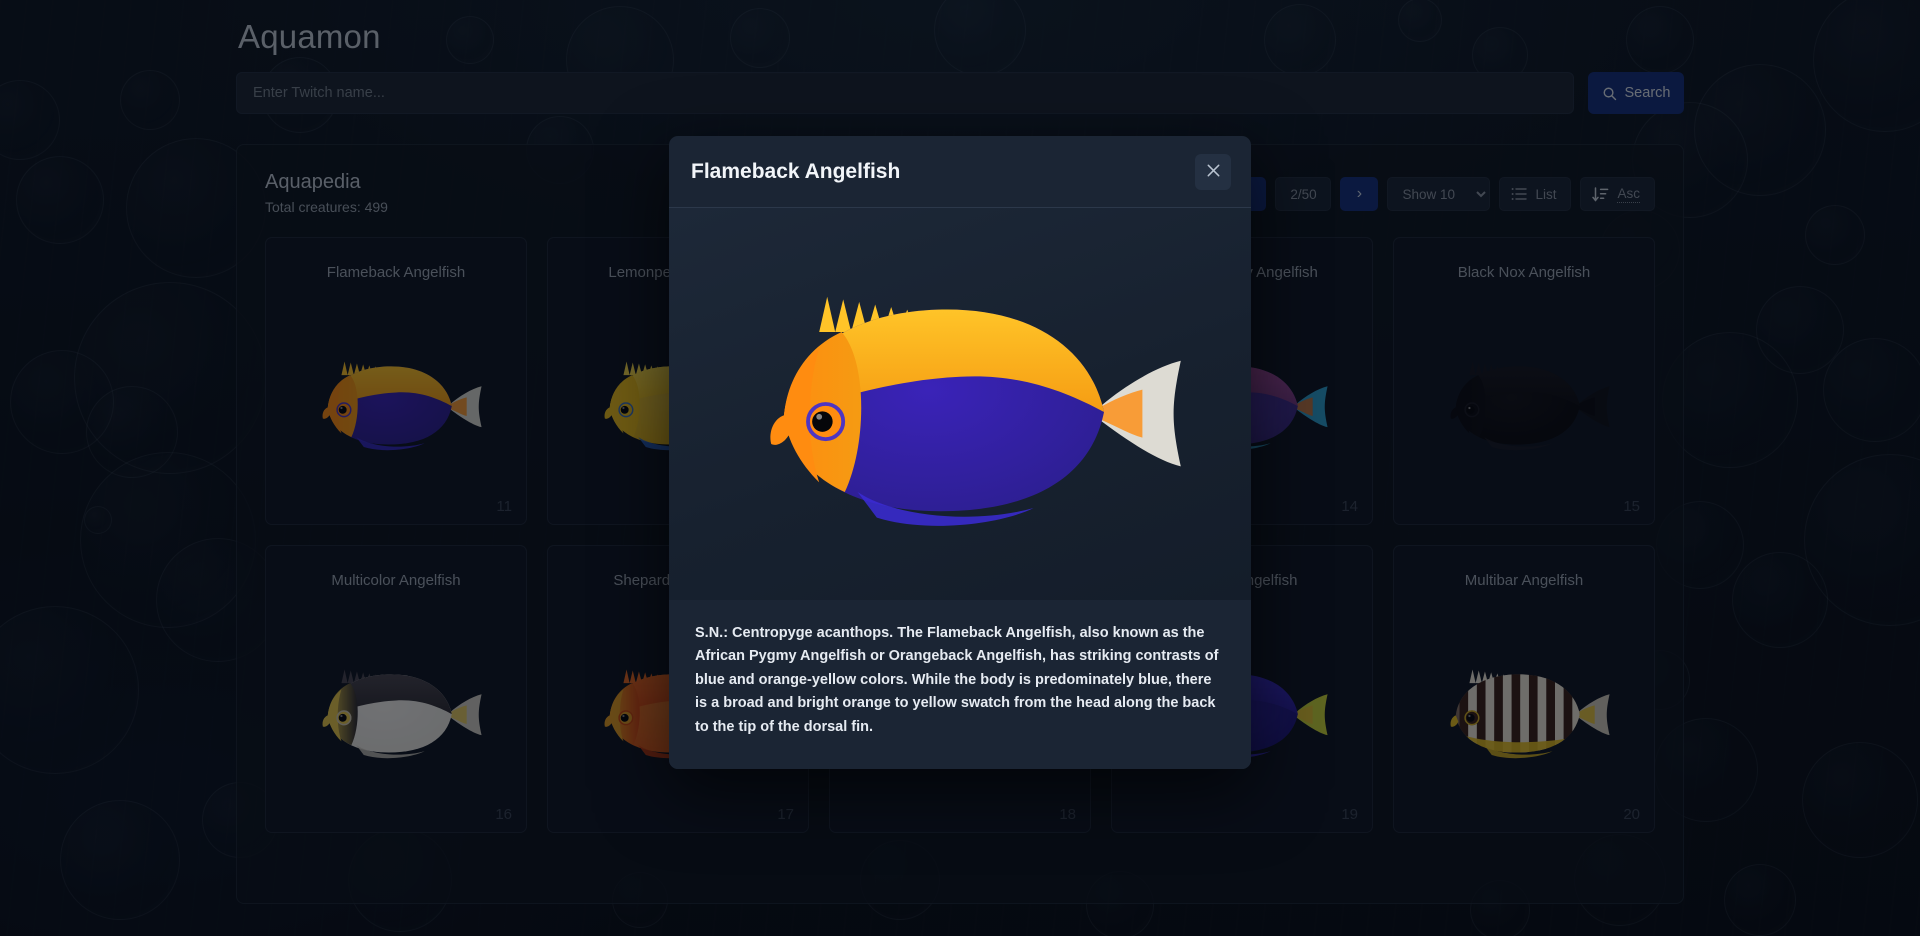 This screenshot has width=1920, height=936. What do you see at coordinates (796, 171) in the screenshot?
I see `modal-title: Flameback Angelfish` at bounding box center [796, 171].